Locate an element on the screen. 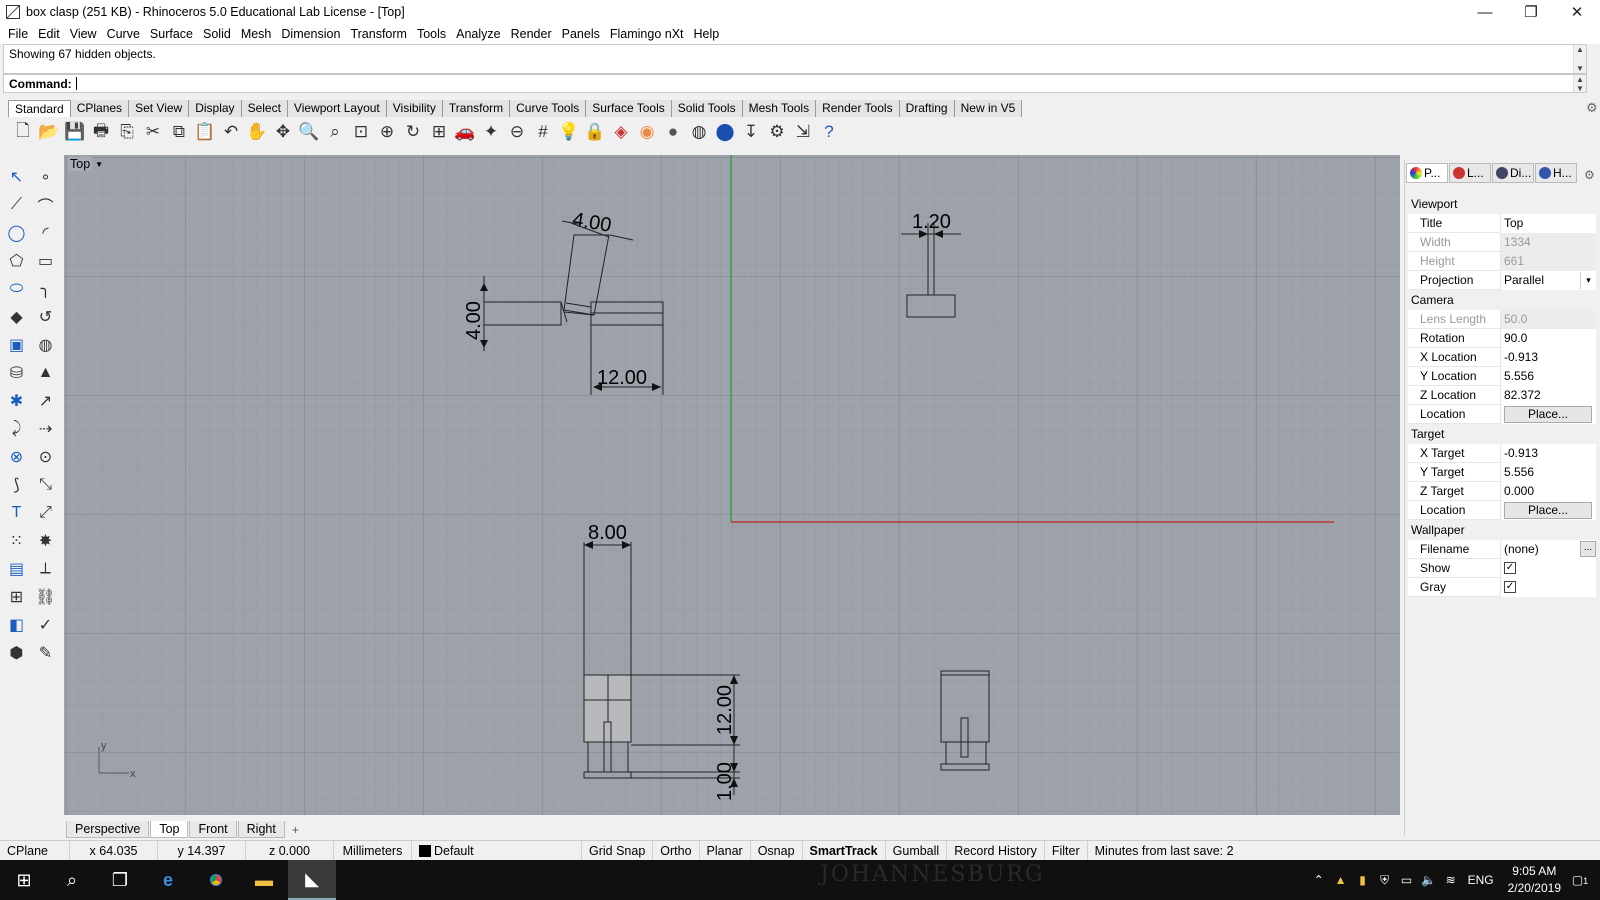 The height and width of the screenshot is (900, 1600). osnap-toggle: Osnap is located at coordinates (777, 850).